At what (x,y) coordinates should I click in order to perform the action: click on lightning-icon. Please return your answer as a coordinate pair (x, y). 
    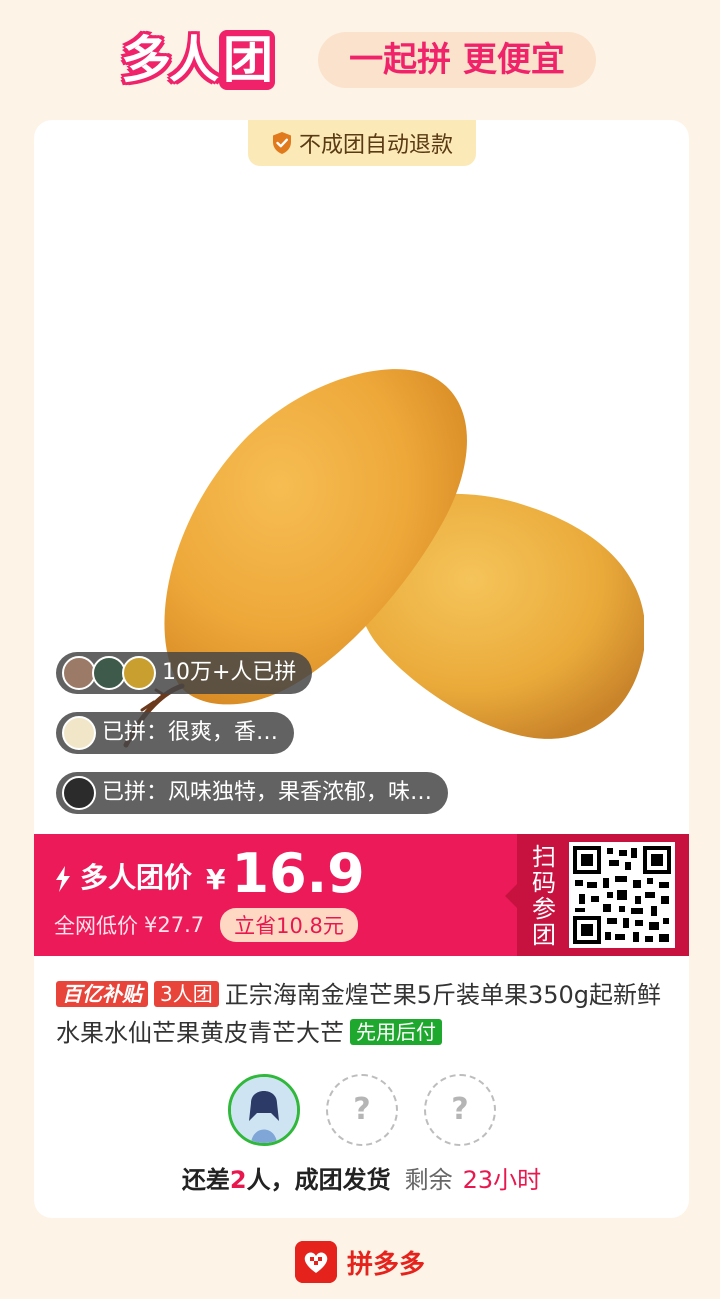
    Looking at the image, I should click on (63, 879).